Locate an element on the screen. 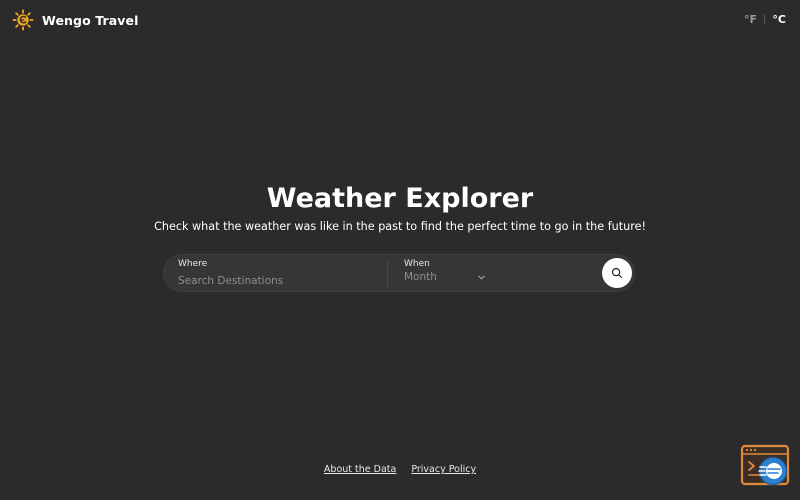  about-the-data-link: About the Data is located at coordinates (360, 469).